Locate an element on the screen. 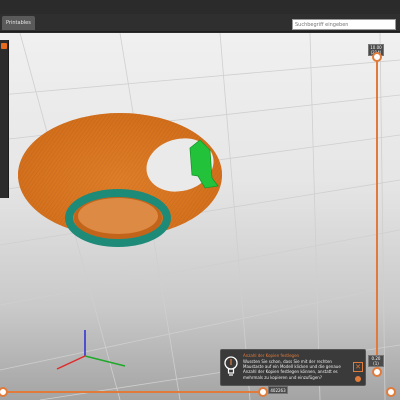  axes-gizmo is located at coordinates (91, 350).